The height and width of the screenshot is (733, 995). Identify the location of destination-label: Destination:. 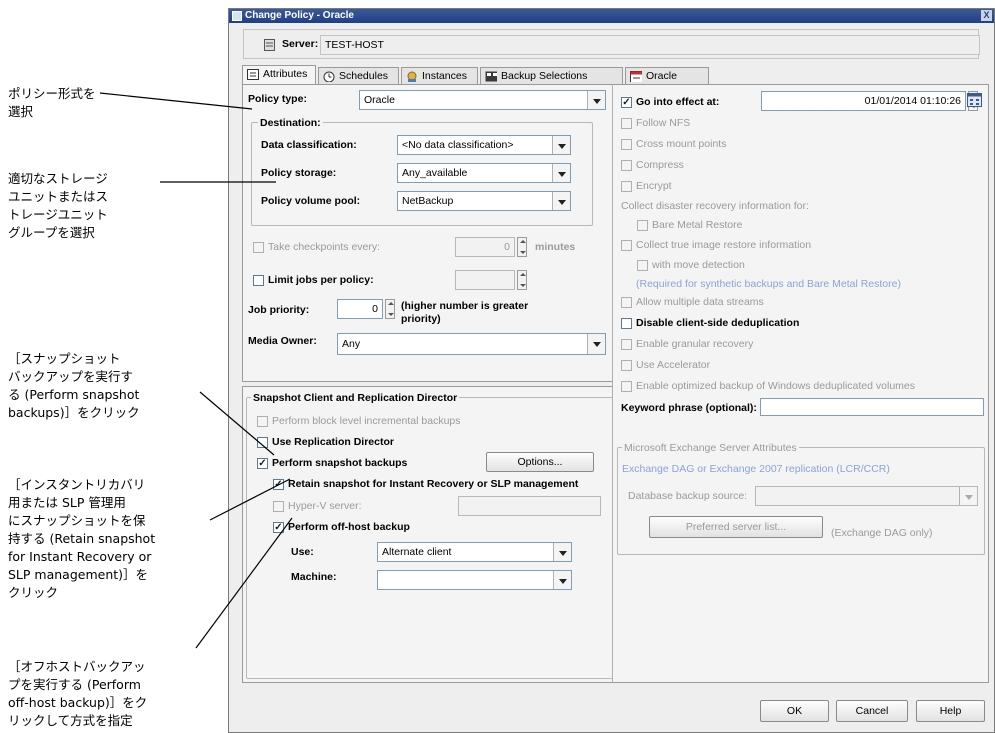
(290, 123).